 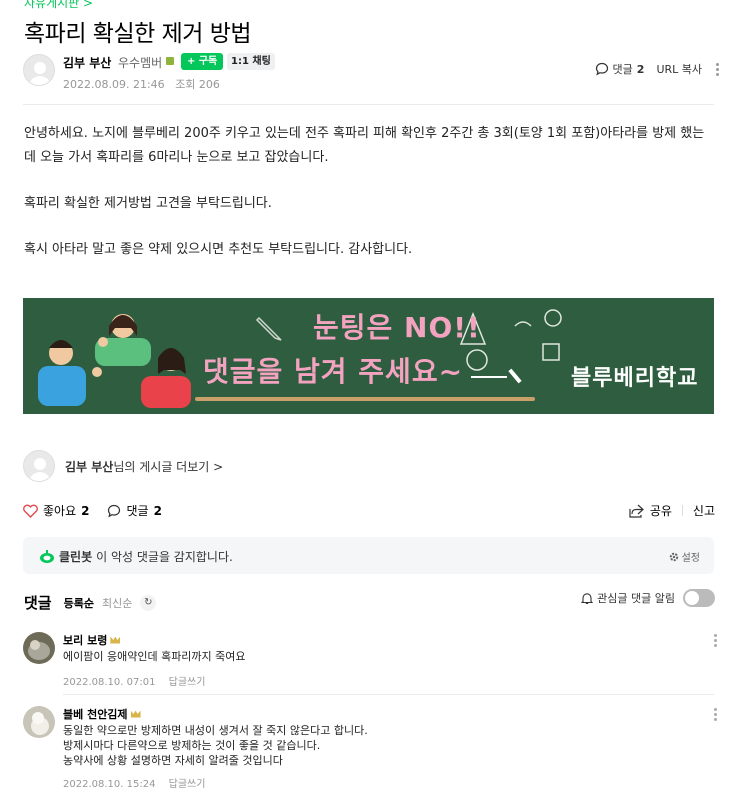 What do you see at coordinates (699, 598) in the screenshot?
I see `notify-toggle` at bounding box center [699, 598].